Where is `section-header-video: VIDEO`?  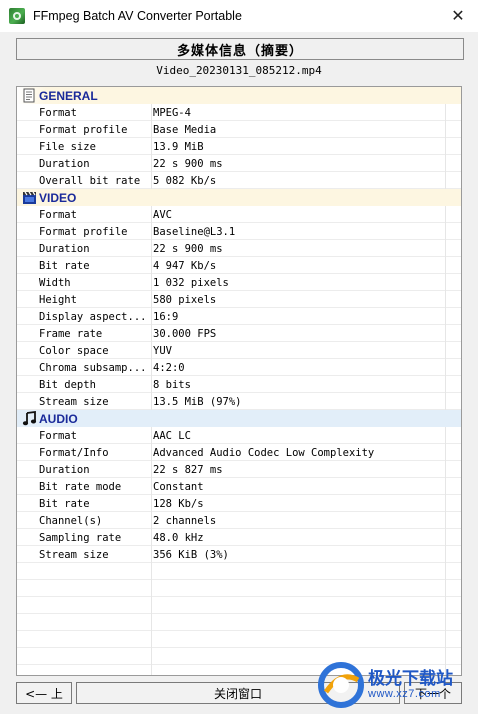
section-header-video: VIDEO is located at coordinates (239, 197).